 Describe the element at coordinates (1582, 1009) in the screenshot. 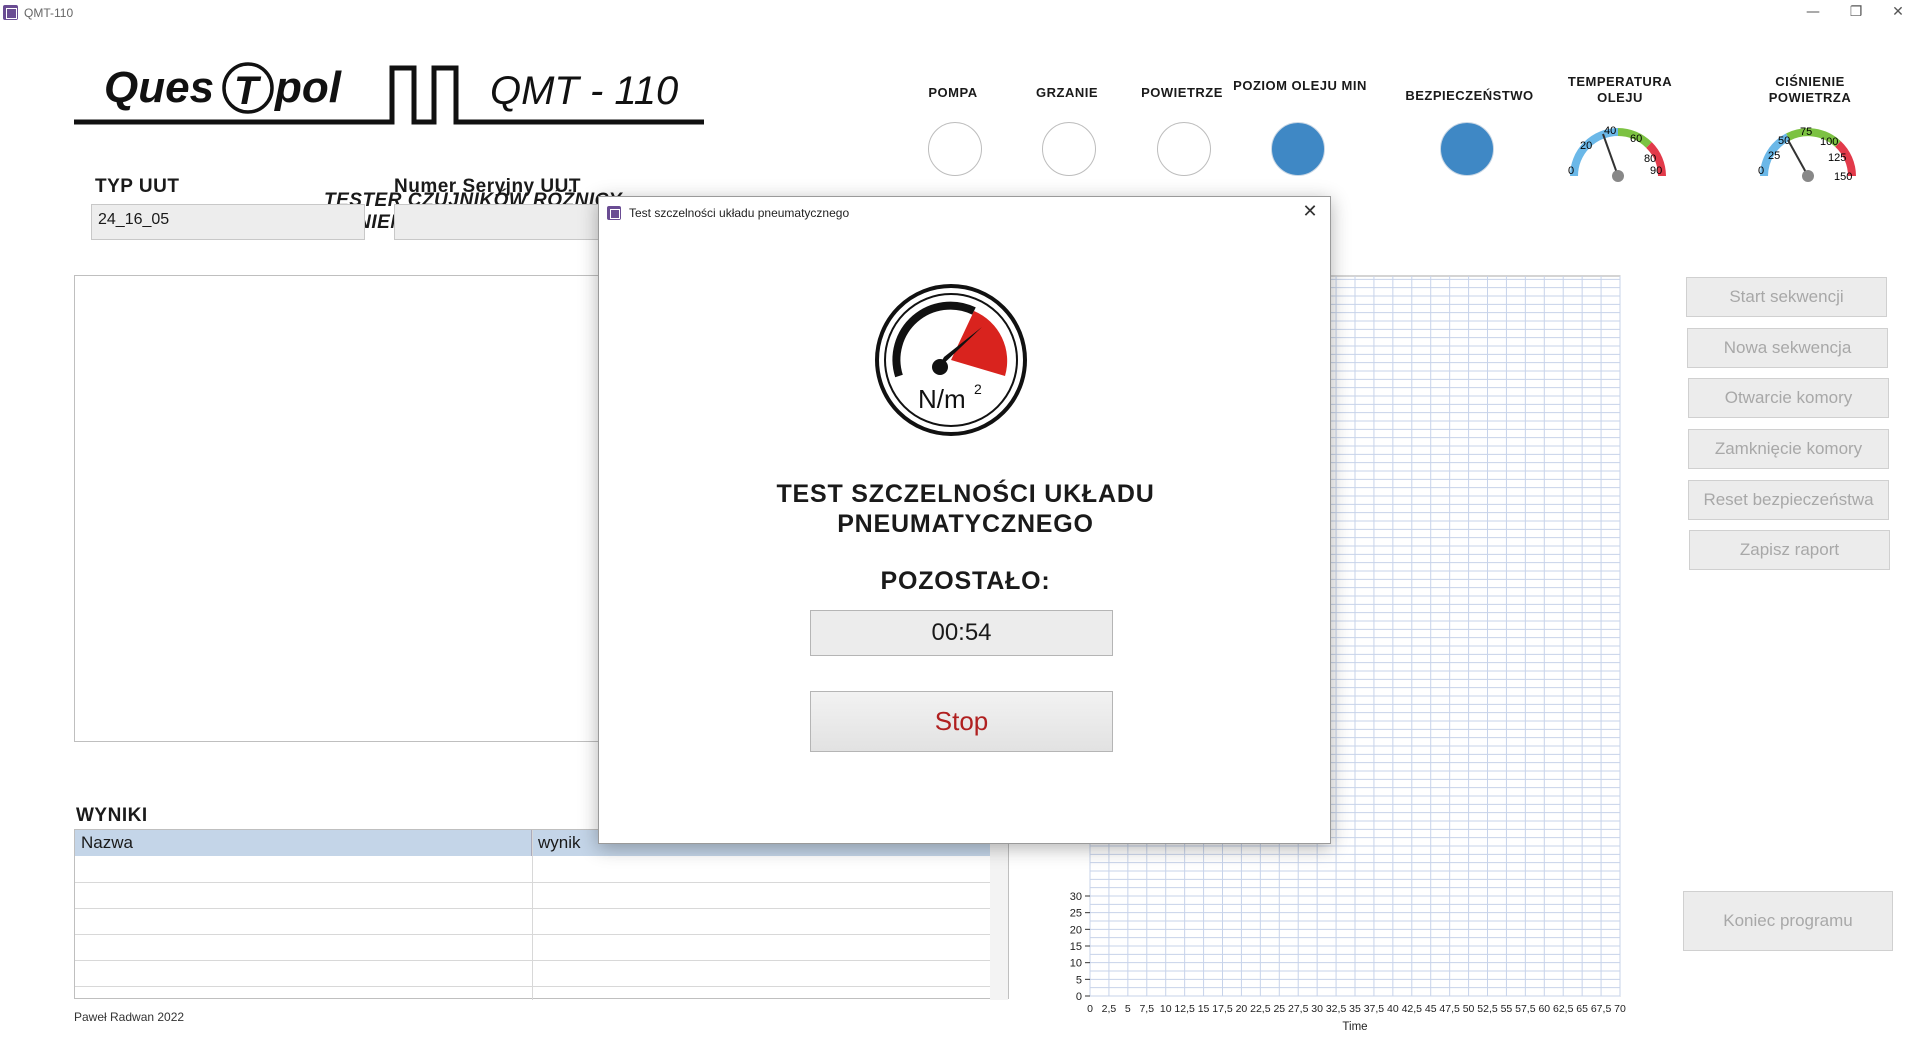

I see `x-tick-label: 65` at that location.